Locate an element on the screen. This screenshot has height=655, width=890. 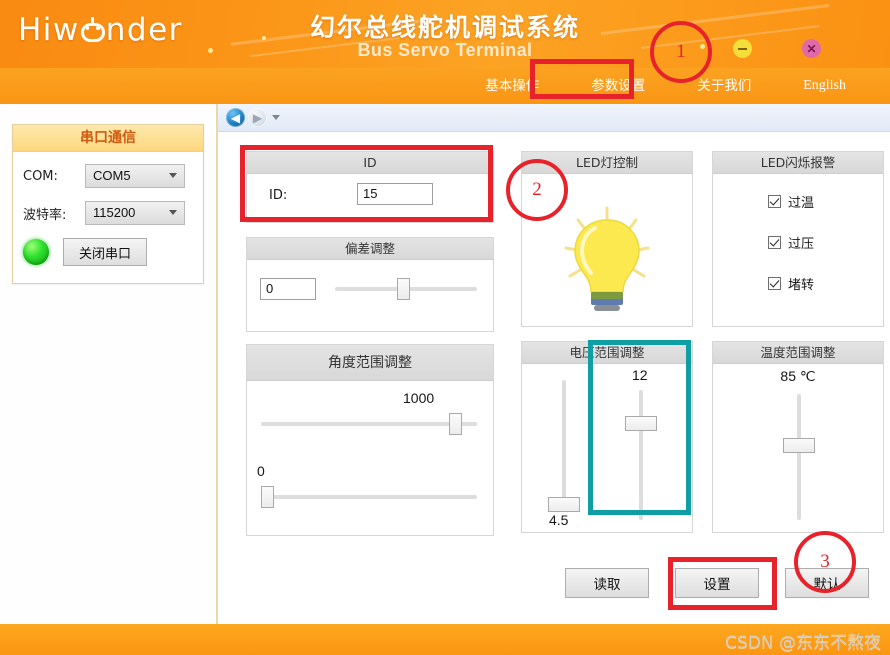
deviation-slider is located at coordinates (406, 289).